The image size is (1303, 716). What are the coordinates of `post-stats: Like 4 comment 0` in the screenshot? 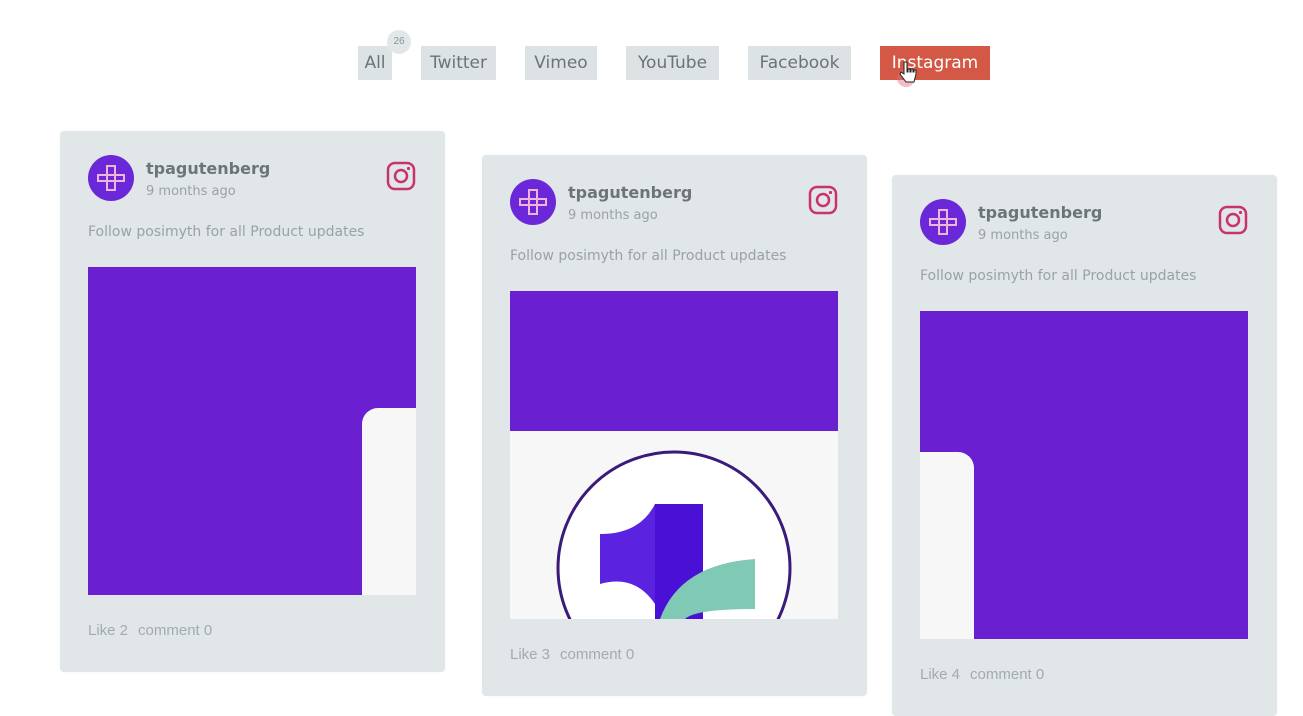 It's located at (987, 674).